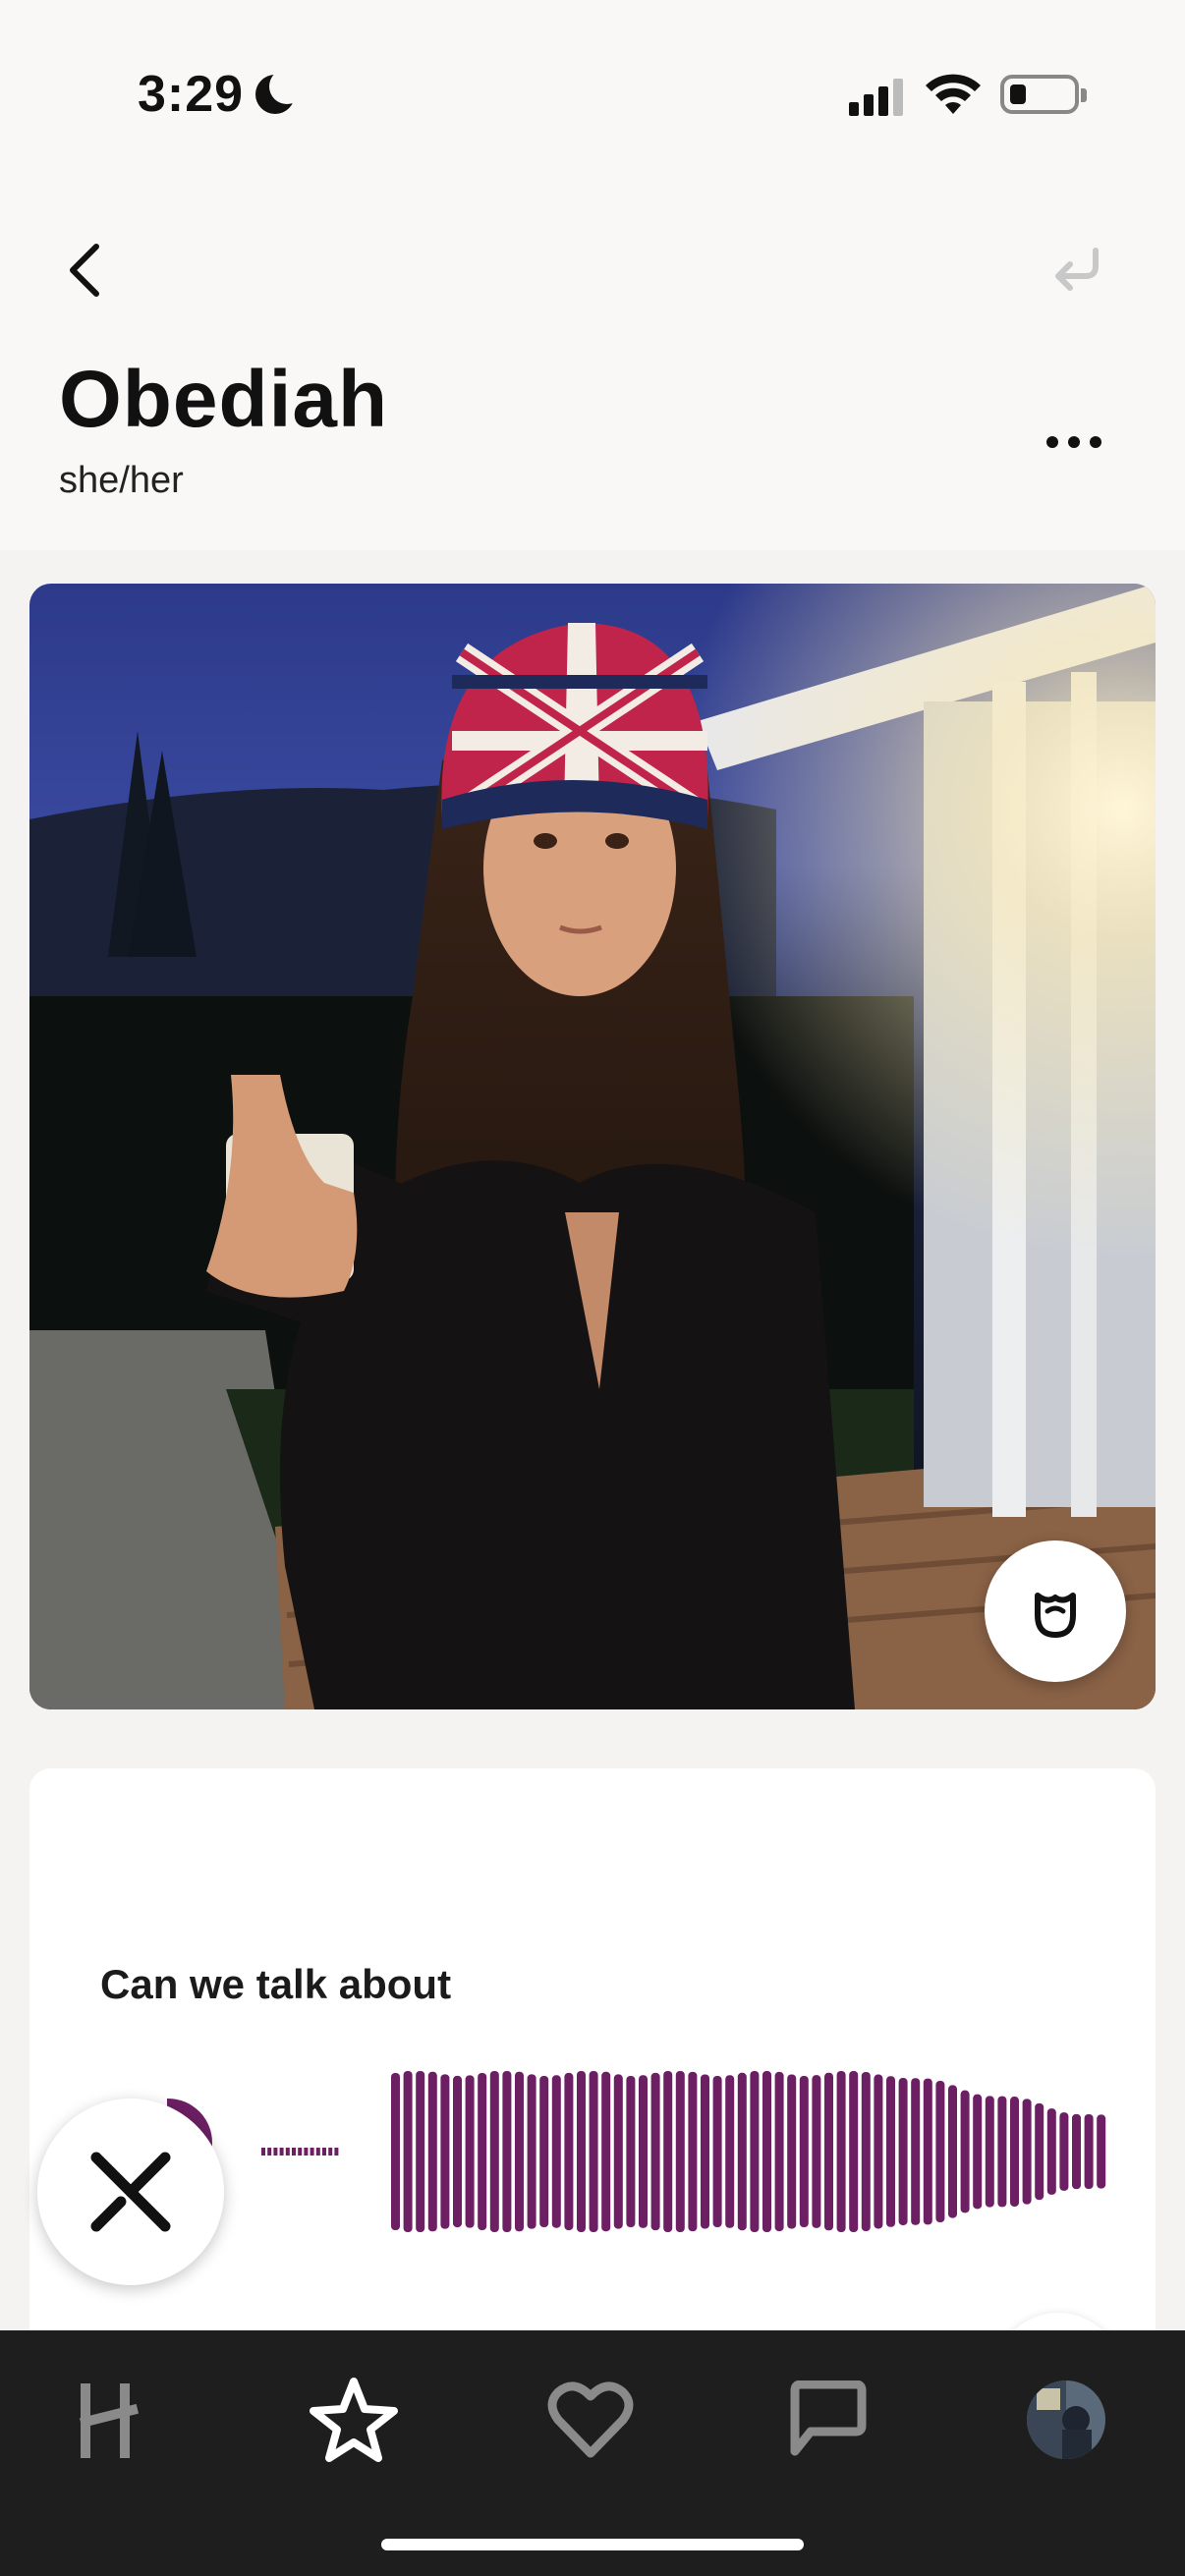 The width and height of the screenshot is (1185, 2576). What do you see at coordinates (877, 97) in the screenshot?
I see `cellular-signal-icon` at bounding box center [877, 97].